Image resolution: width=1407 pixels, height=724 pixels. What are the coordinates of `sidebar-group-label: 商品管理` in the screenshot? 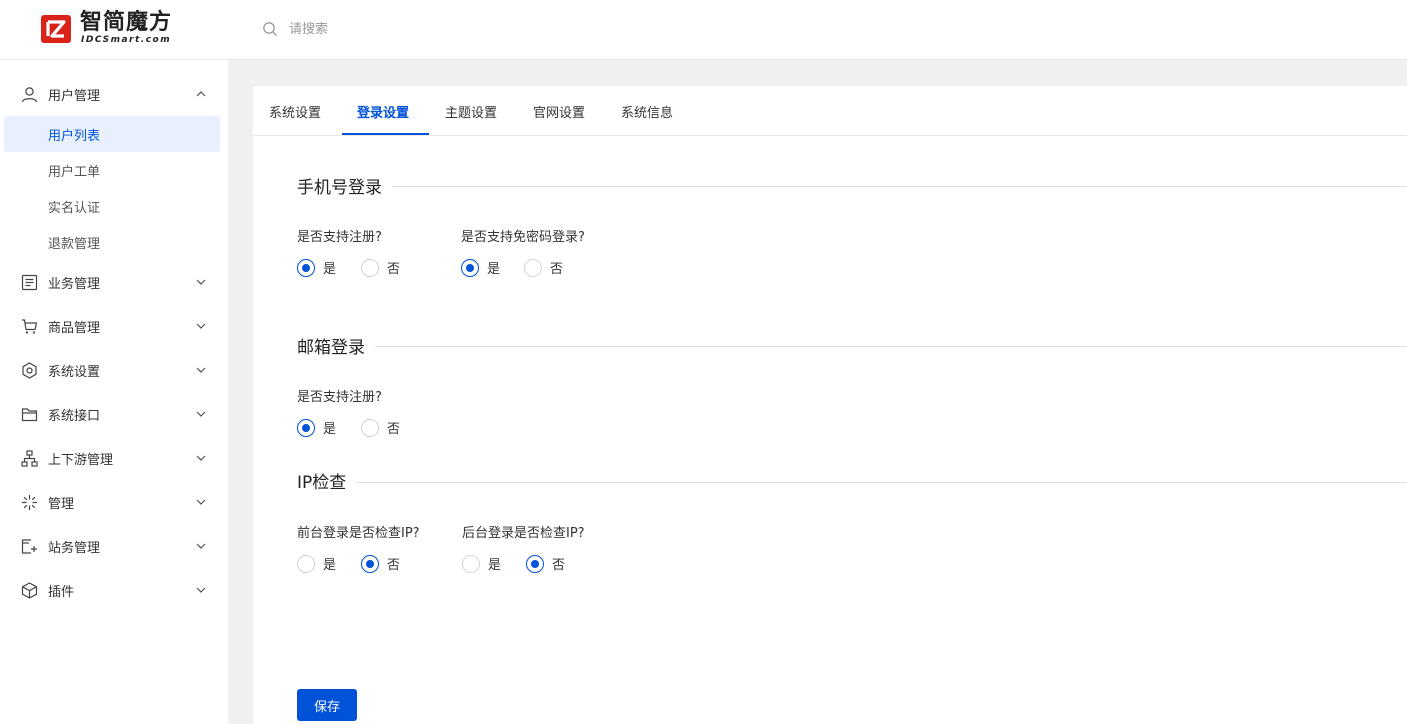 It's located at (74, 328).